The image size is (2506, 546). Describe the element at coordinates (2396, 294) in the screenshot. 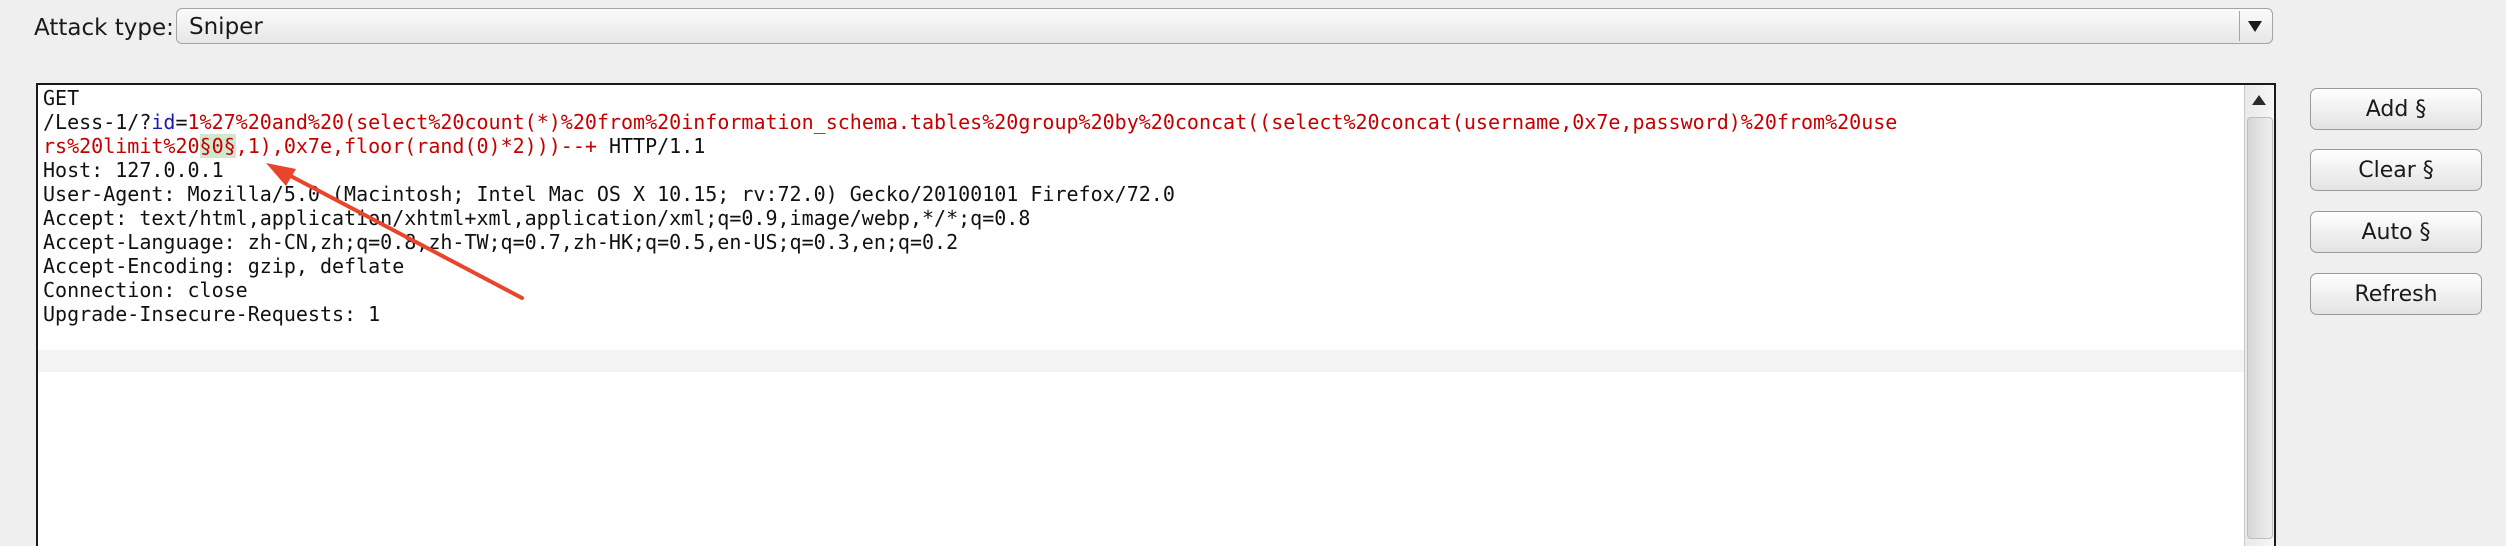

I see `refresh-button: Refresh` at that location.